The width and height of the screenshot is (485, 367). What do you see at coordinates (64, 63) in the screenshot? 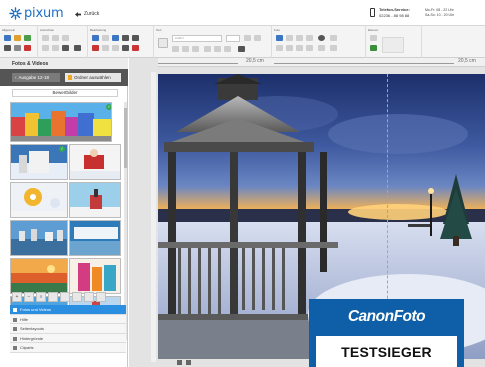
I see `panel-title: Fotos & Videos` at bounding box center [64, 63].